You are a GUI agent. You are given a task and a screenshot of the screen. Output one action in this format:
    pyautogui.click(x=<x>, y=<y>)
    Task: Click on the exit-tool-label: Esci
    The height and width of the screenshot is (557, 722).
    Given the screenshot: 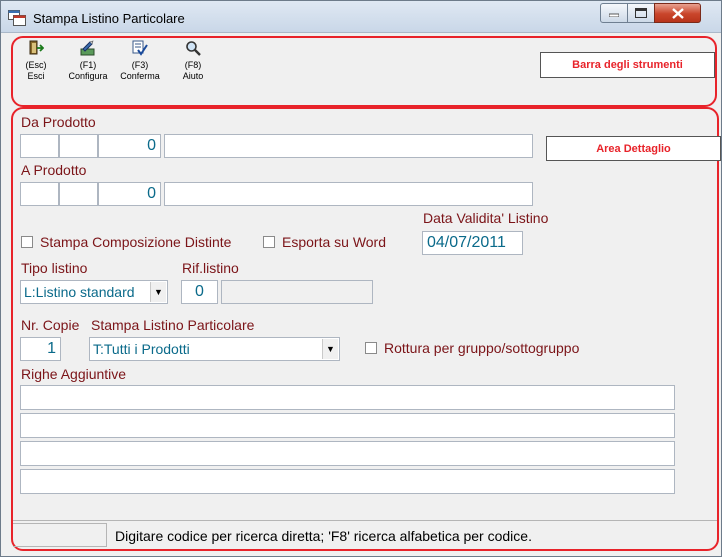 What is the action you would take?
    pyautogui.click(x=36, y=76)
    